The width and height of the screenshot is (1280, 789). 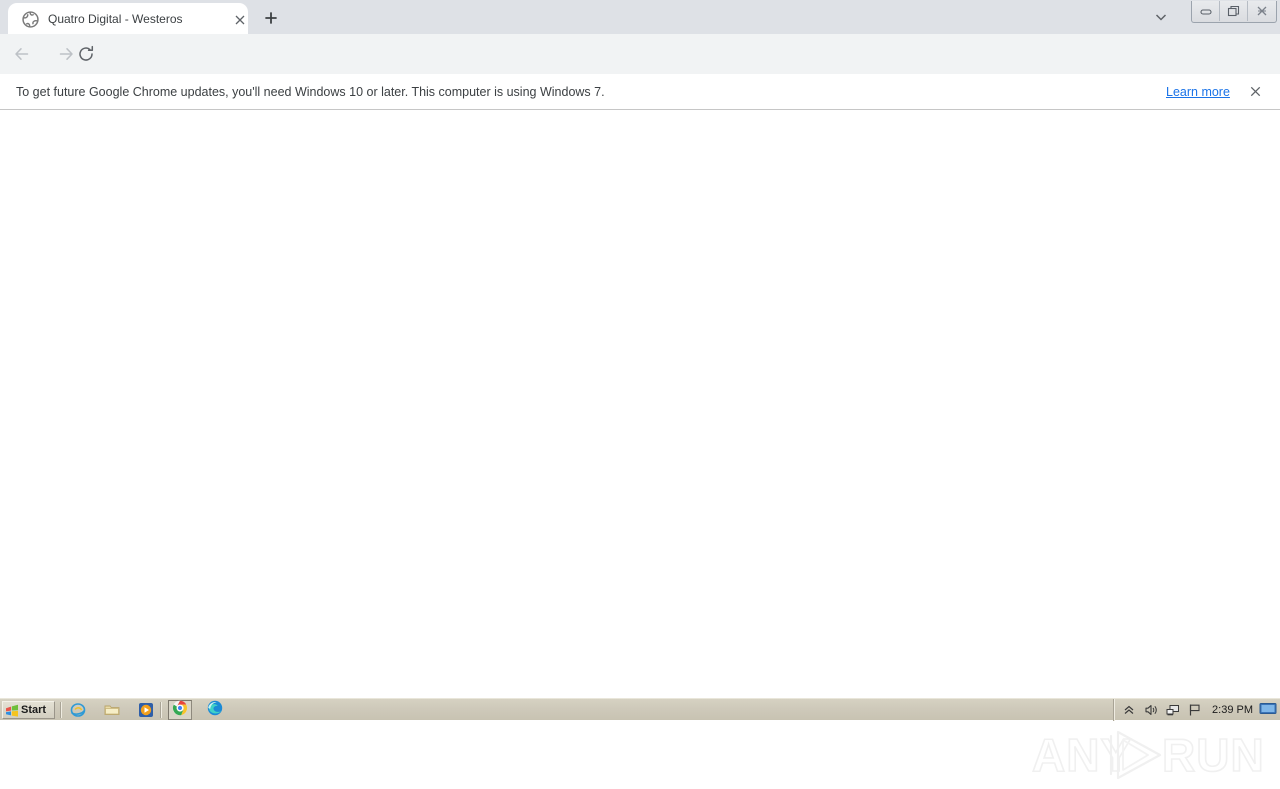 I want to click on edge-icon, so click(x=215, y=710).